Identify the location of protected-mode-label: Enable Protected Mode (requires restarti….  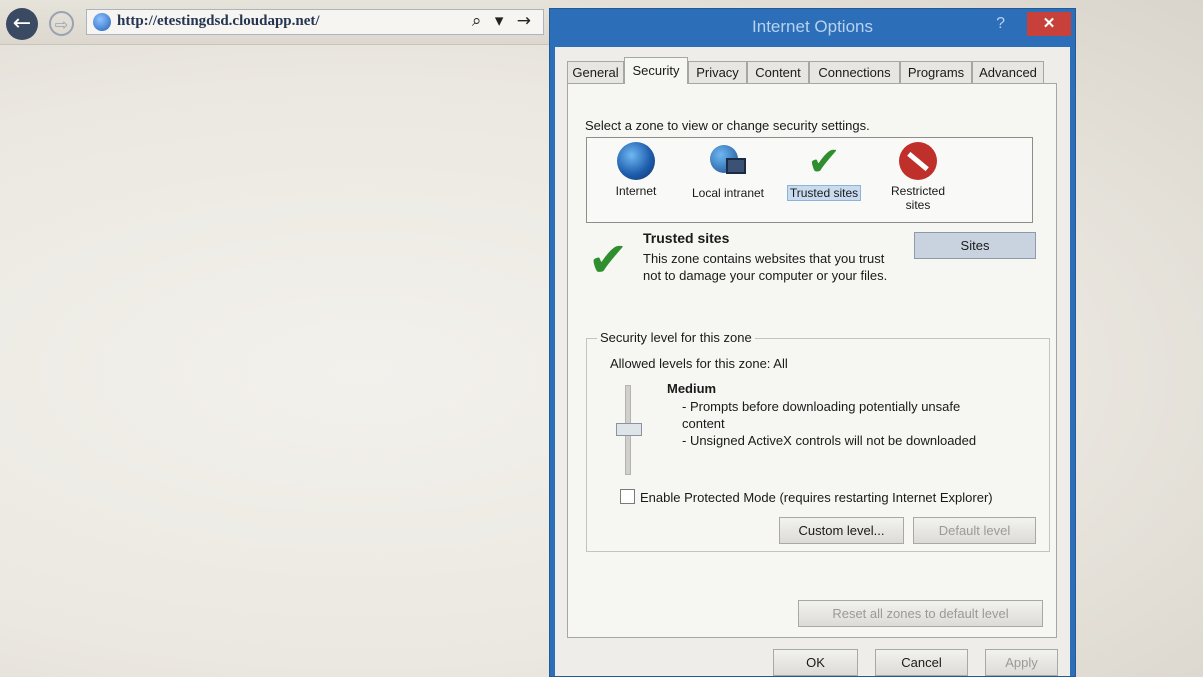
(816, 497).